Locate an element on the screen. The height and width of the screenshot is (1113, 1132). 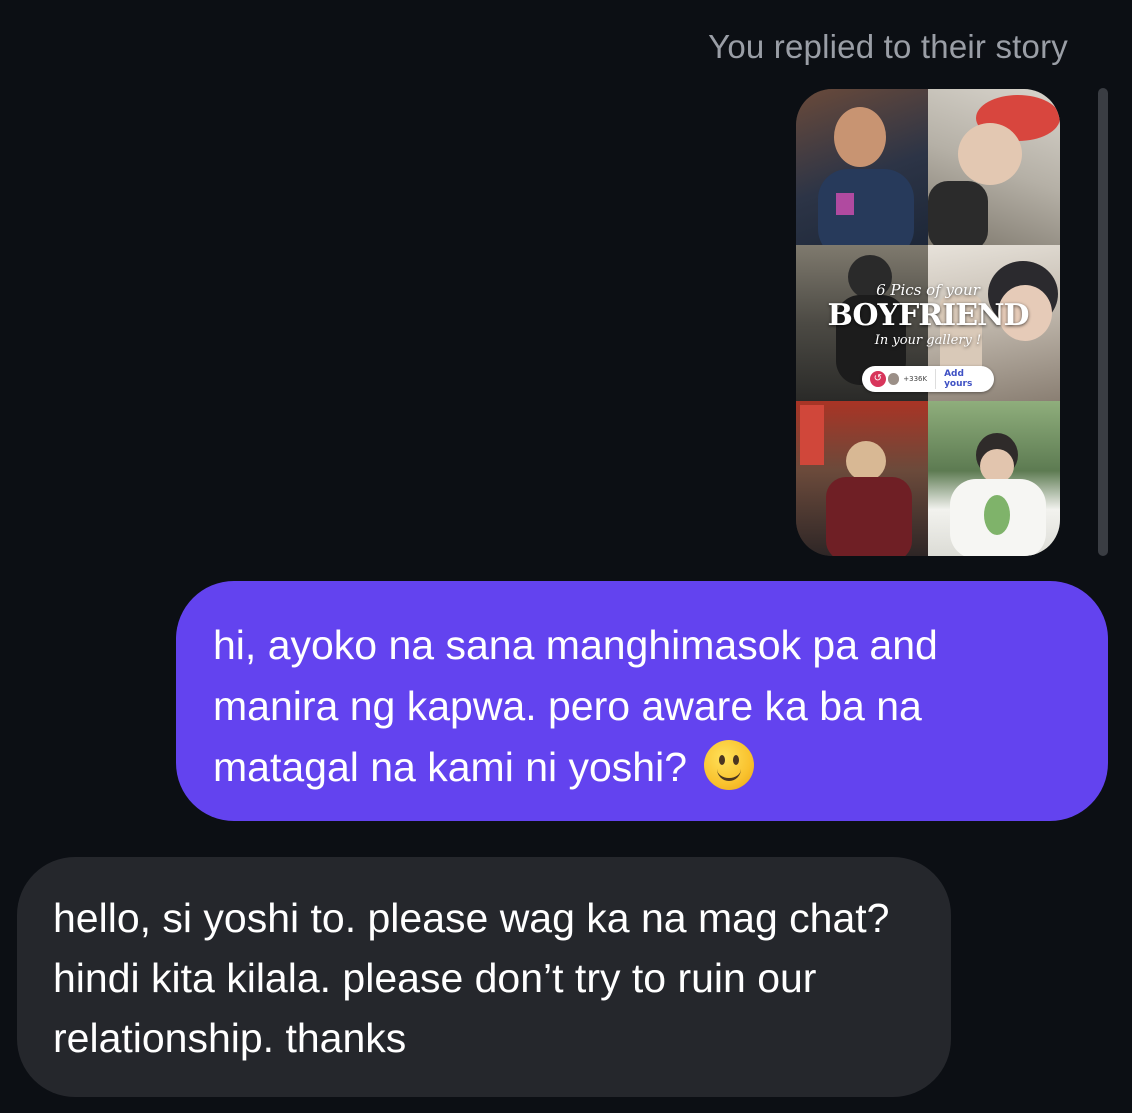
divider is located at coordinates (936, 379).